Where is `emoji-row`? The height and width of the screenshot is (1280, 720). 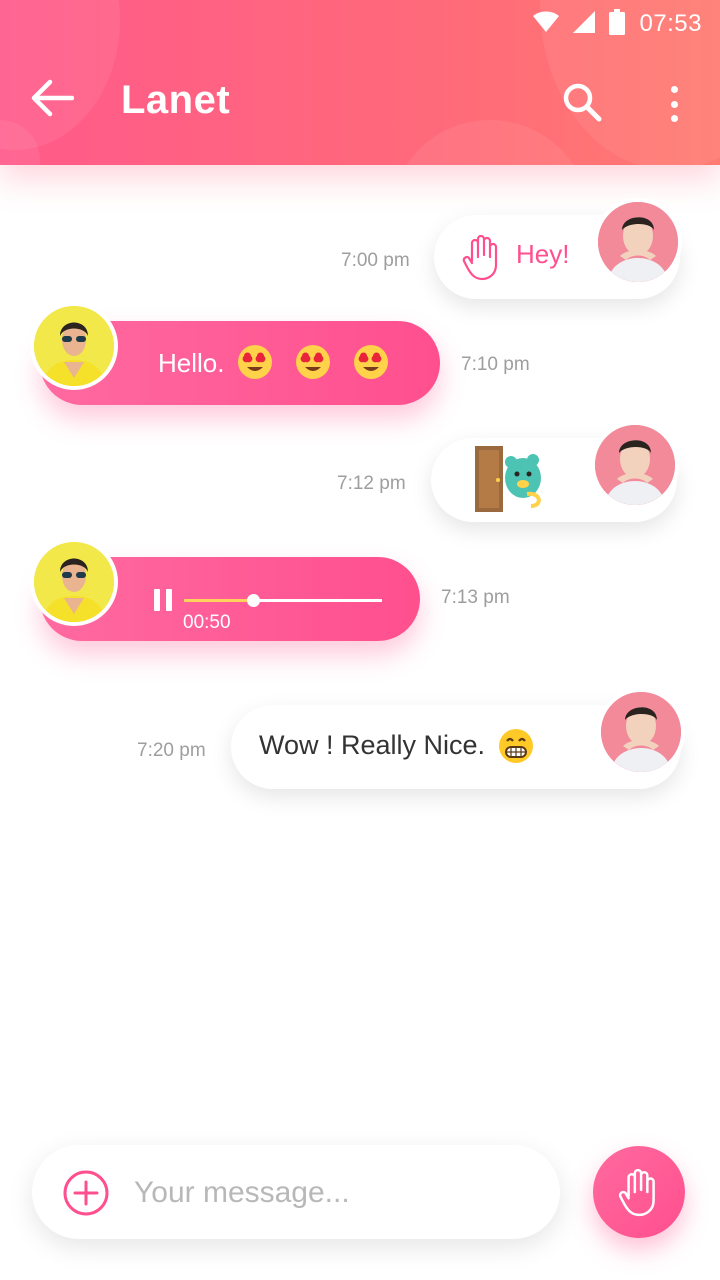
emoji-row is located at coordinates (313, 362).